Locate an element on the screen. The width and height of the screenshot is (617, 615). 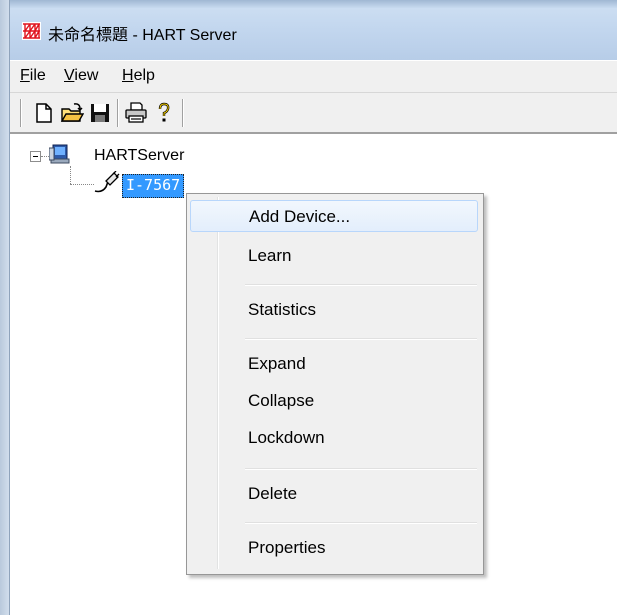
tree-node-hartserver: HARTServer is located at coordinates (139, 156).